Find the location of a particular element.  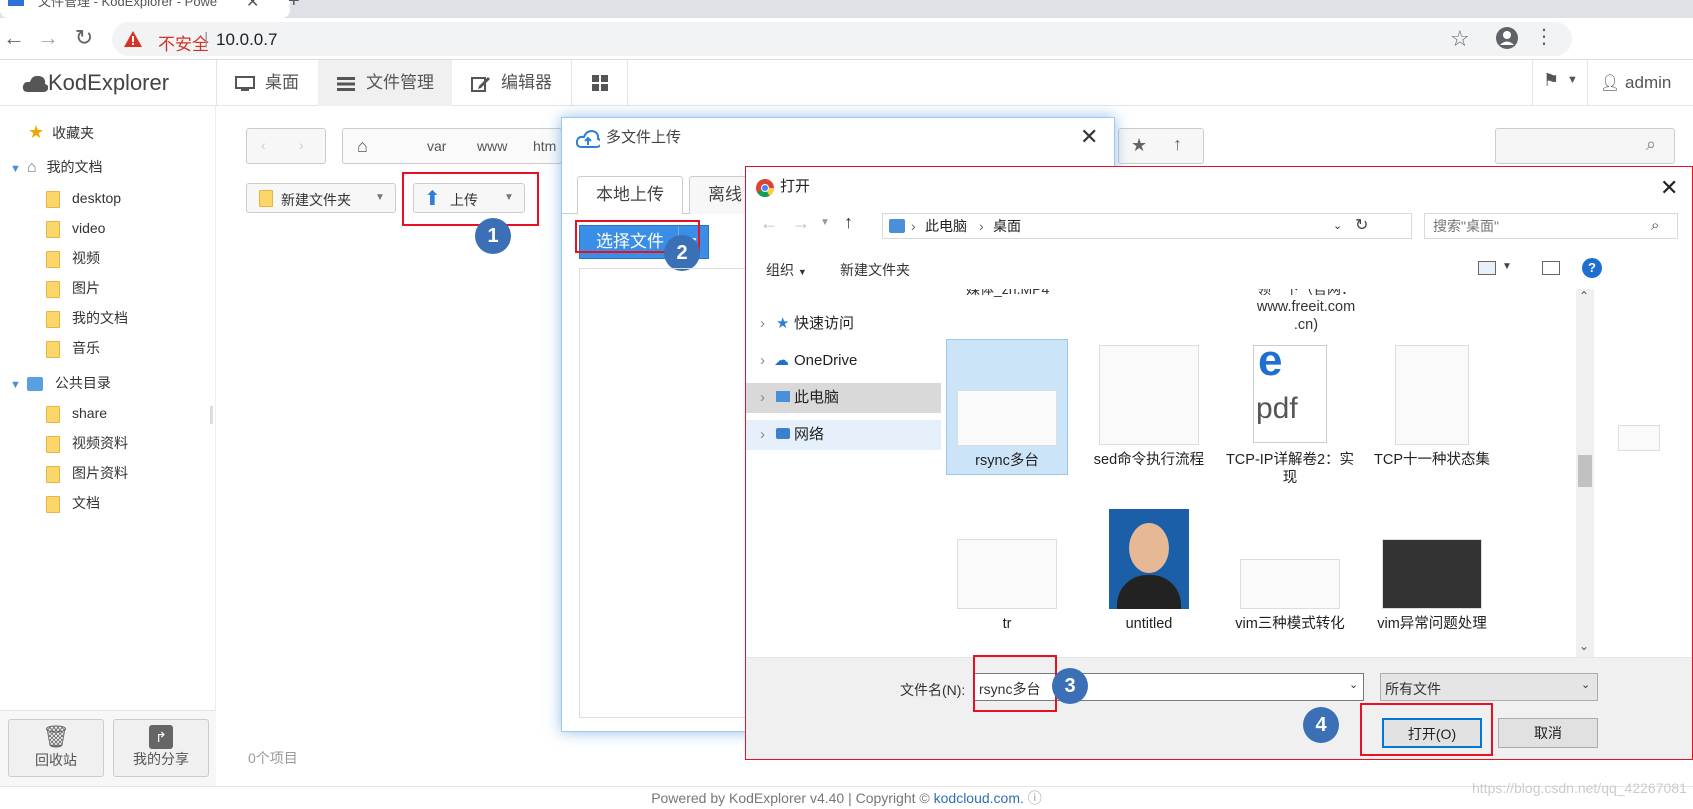

sidebar-folder: 图片资料 is located at coordinates (87, 473).